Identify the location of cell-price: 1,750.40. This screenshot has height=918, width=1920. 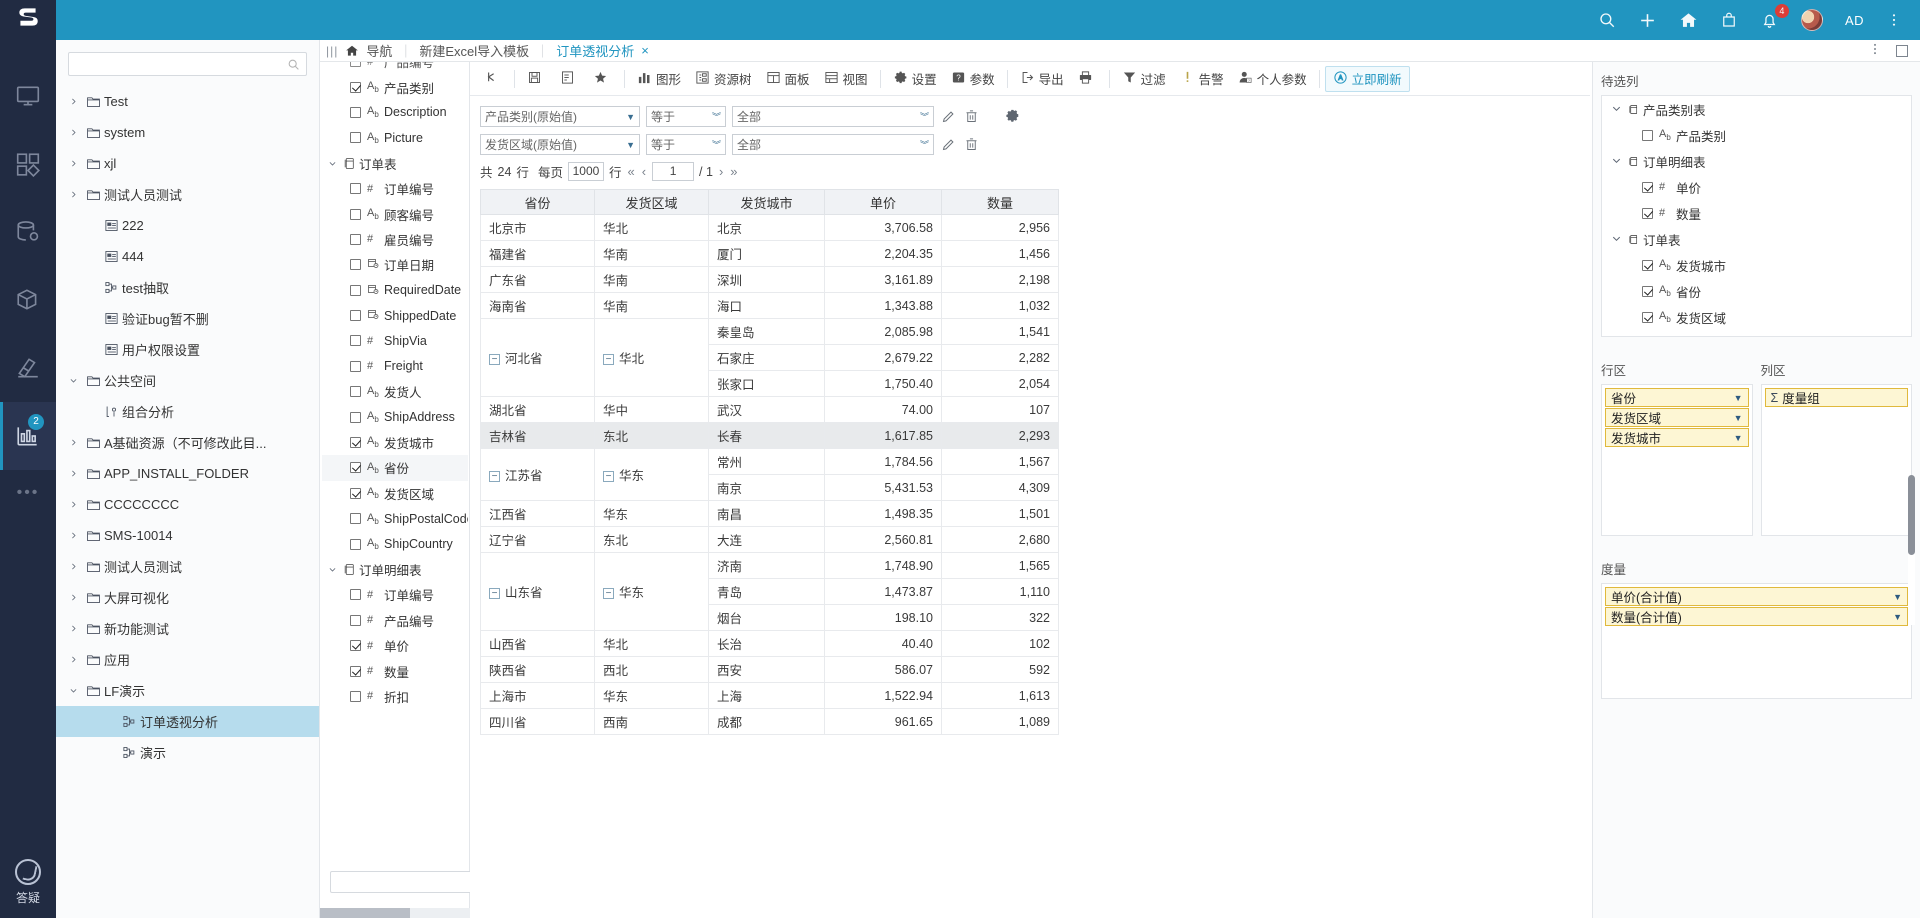
(883, 383).